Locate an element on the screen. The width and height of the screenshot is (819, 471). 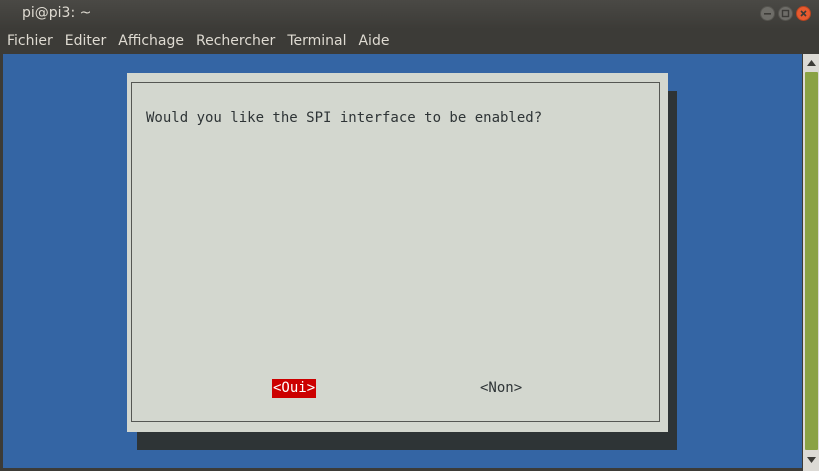
chevron-up-icon is located at coordinates (811, 63).